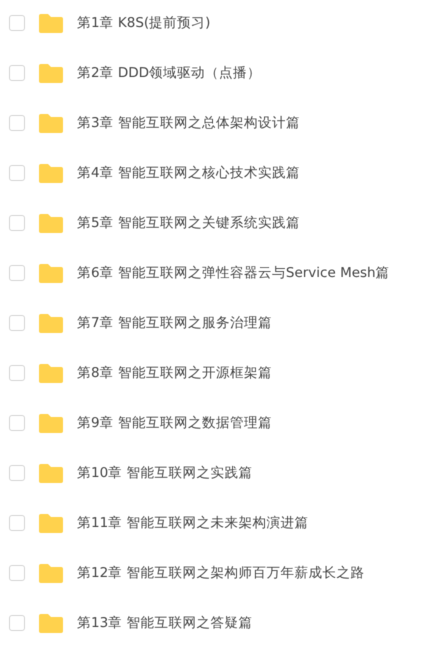  I want to click on folder-name: 第12章 智能互联网之架构师百万年薪成长之路, so click(220, 573).